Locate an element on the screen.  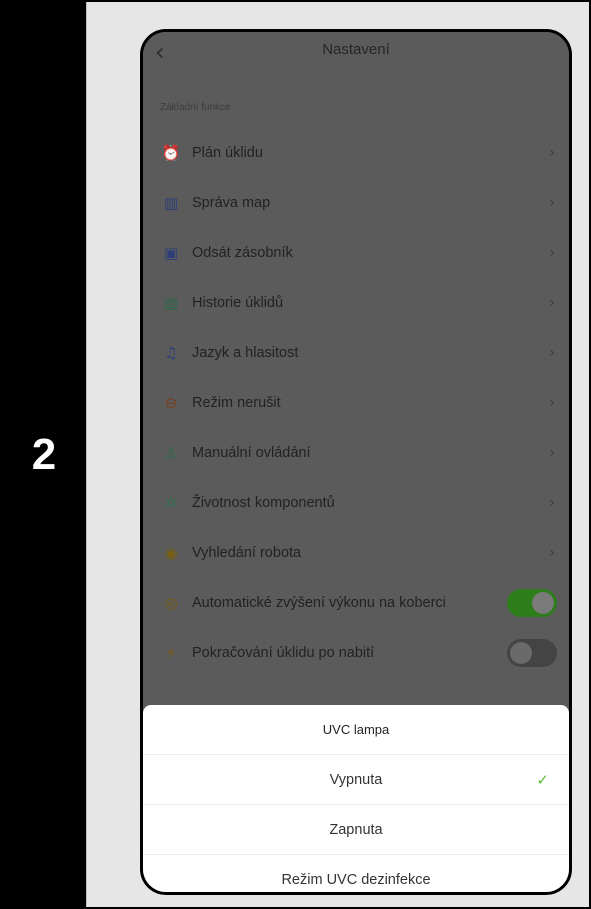
settings-row: ⚡ Pokračování úklidu po nabití is located at coordinates (356, 653).